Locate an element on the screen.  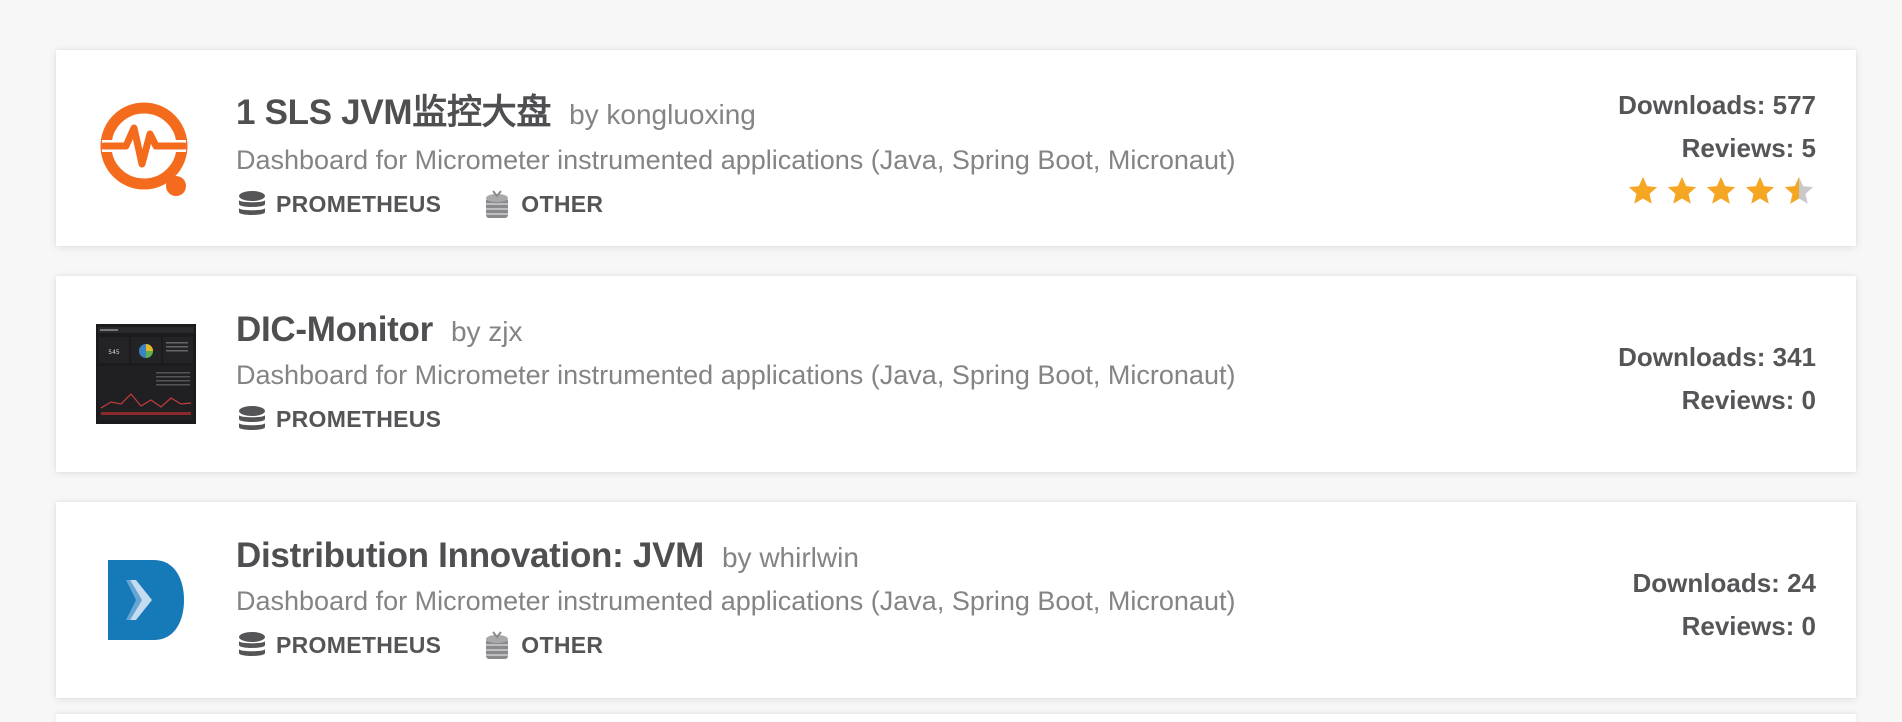
next-card-edge is located at coordinates (956, 718).